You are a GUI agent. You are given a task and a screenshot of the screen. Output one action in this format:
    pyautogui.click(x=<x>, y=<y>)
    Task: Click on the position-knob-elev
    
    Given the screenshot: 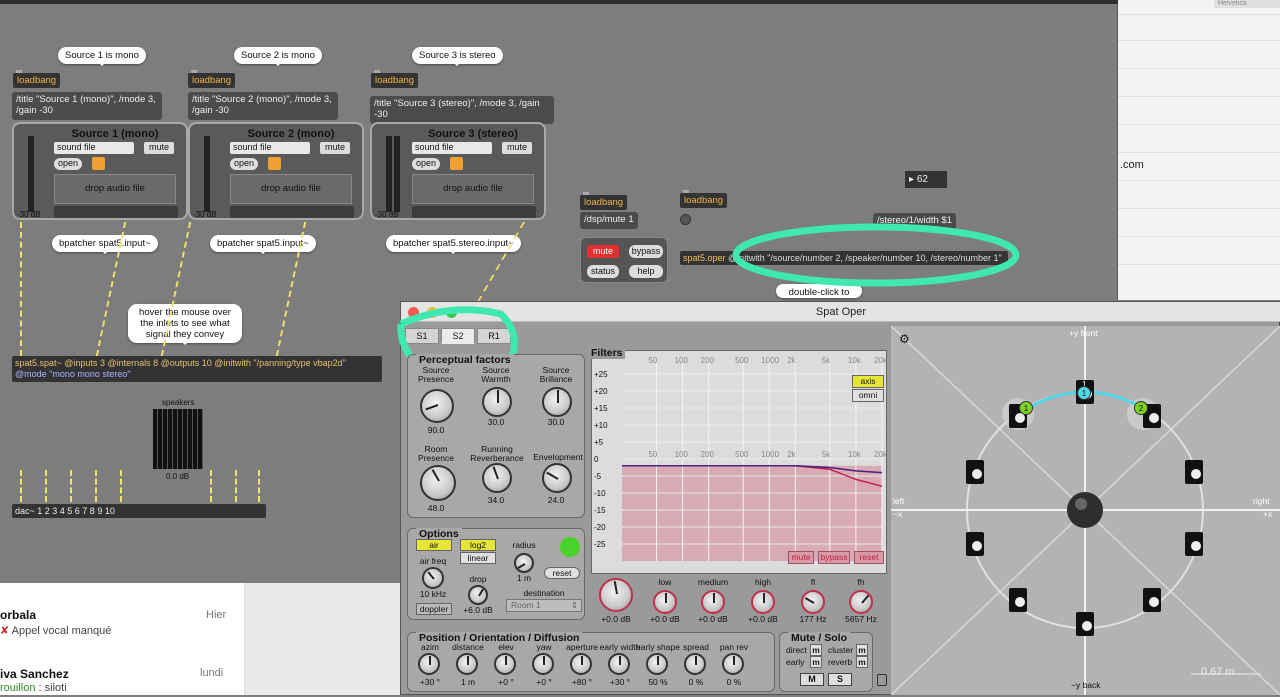 What is the action you would take?
    pyautogui.click(x=505, y=664)
    